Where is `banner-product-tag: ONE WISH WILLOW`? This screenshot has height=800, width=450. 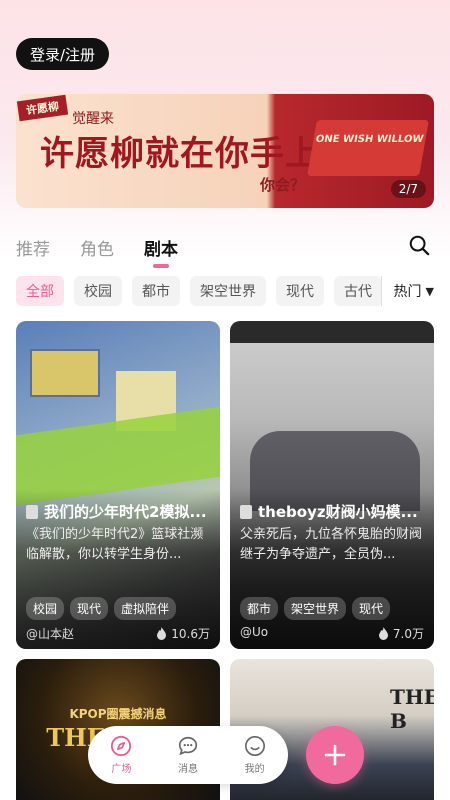
banner-product-tag: ONE WISH WILLOW is located at coordinates (368, 148).